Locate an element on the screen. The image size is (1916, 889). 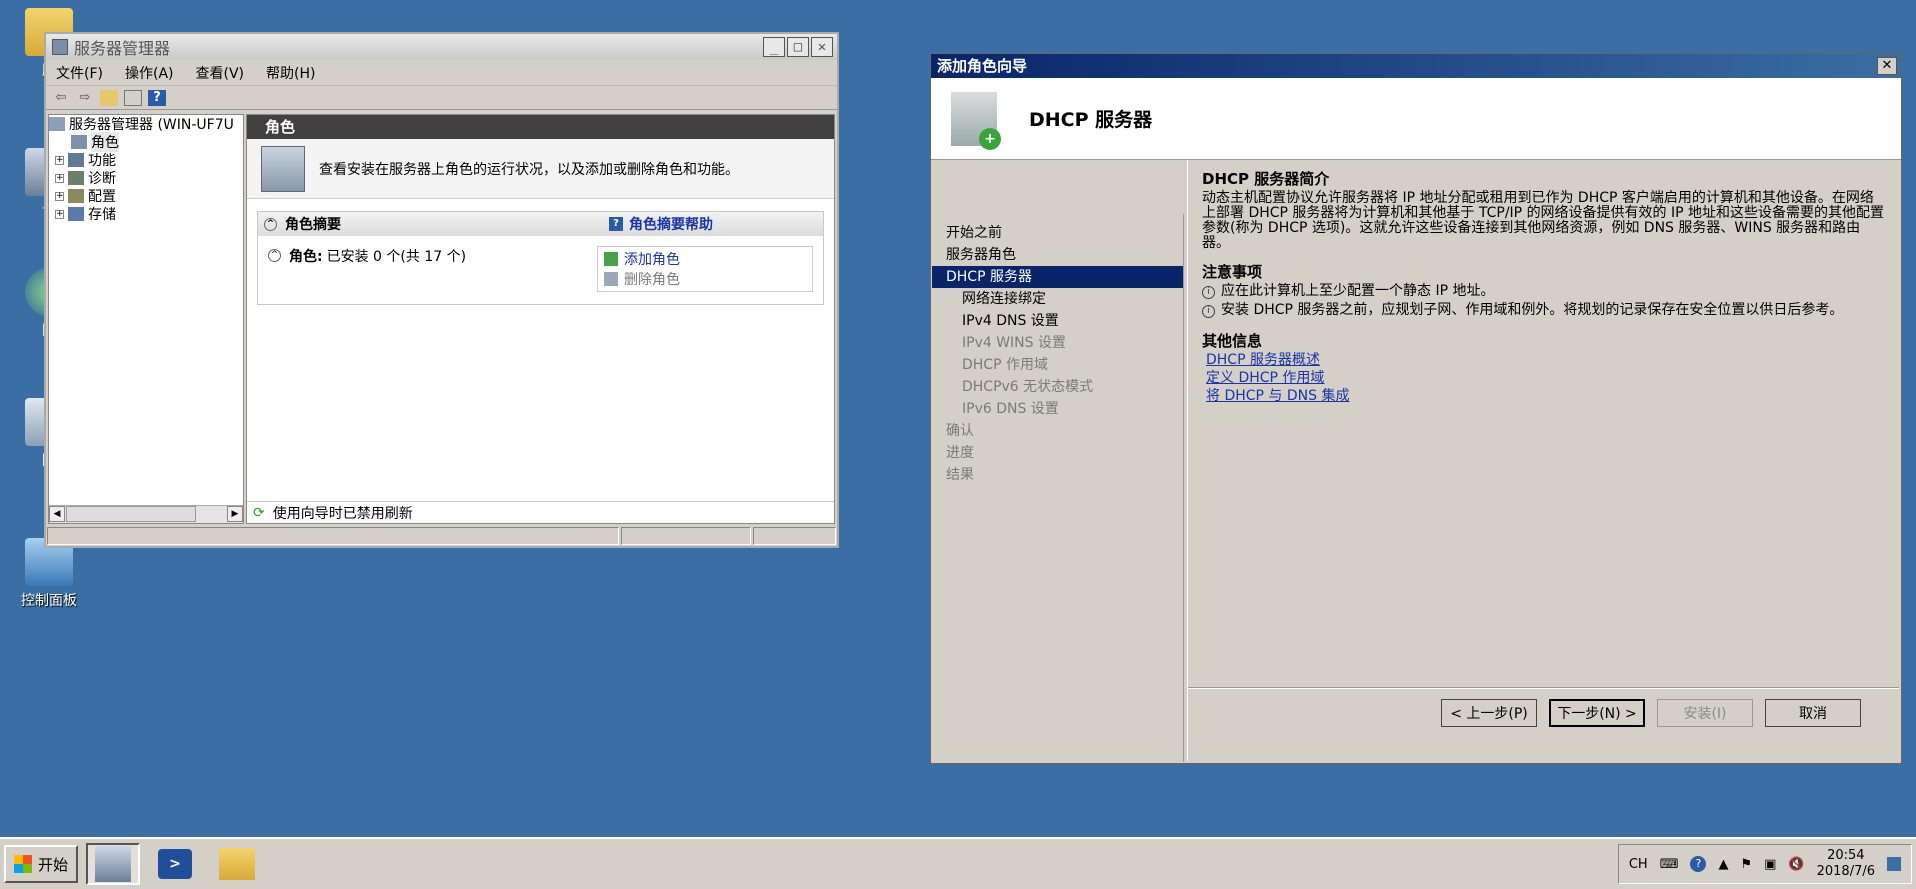
menu-file: 文件(F) is located at coordinates (79, 73).